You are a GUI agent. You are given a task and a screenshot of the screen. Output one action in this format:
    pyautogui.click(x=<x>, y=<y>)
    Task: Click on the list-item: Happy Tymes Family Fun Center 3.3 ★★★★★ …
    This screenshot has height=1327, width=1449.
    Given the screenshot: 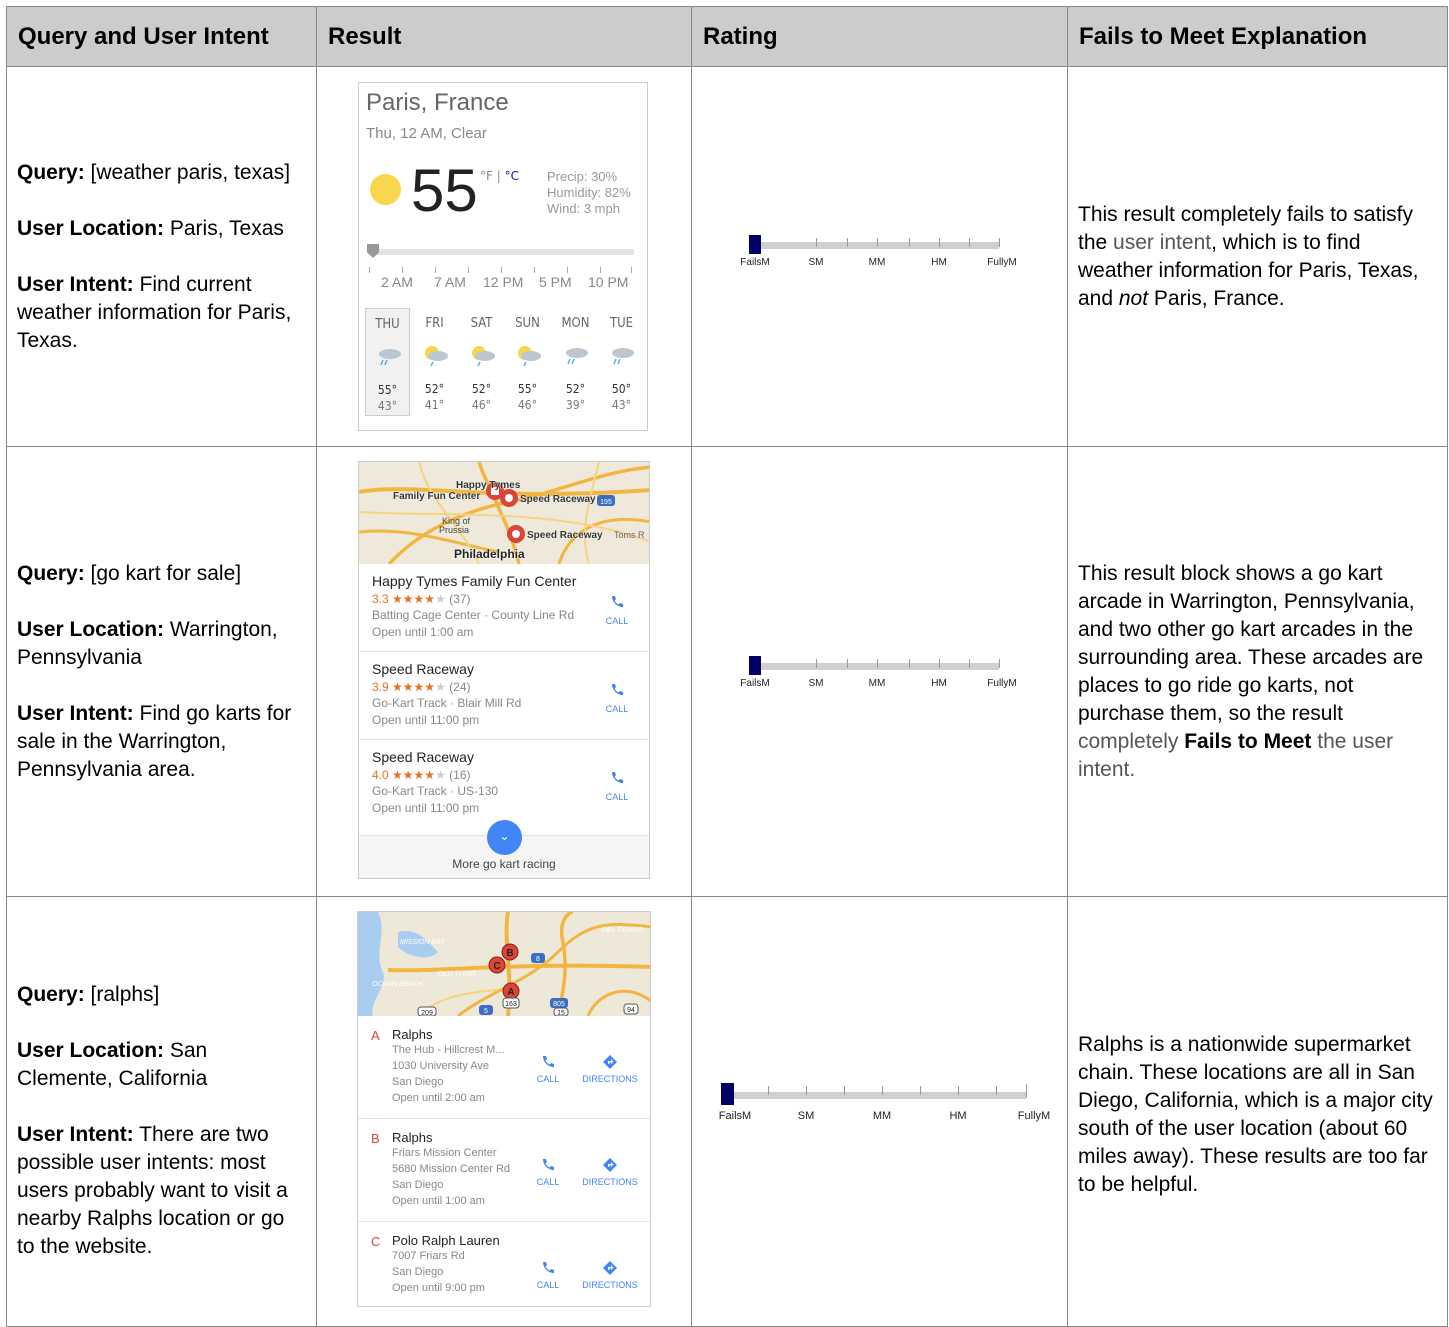 What is the action you would take?
    pyautogui.click(x=504, y=608)
    